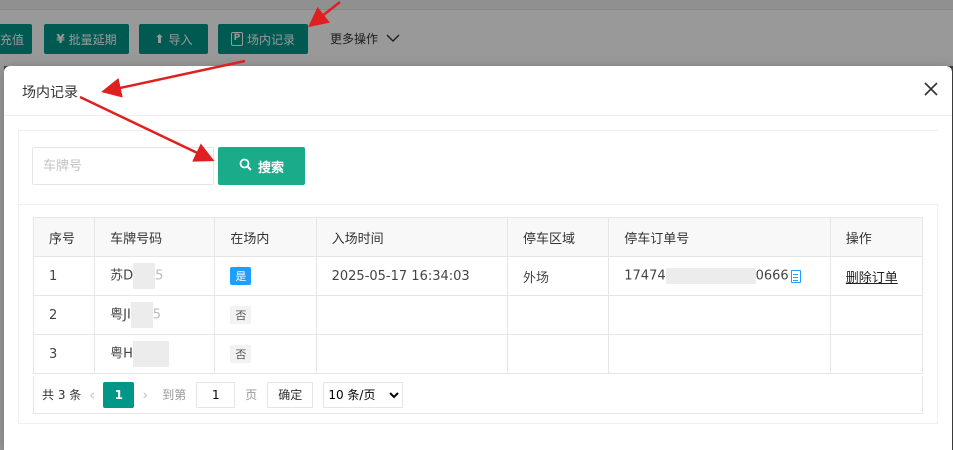 The image size is (953, 450). Describe the element at coordinates (121, 354) in the screenshot. I see `plate-prefix: 粤H` at that location.